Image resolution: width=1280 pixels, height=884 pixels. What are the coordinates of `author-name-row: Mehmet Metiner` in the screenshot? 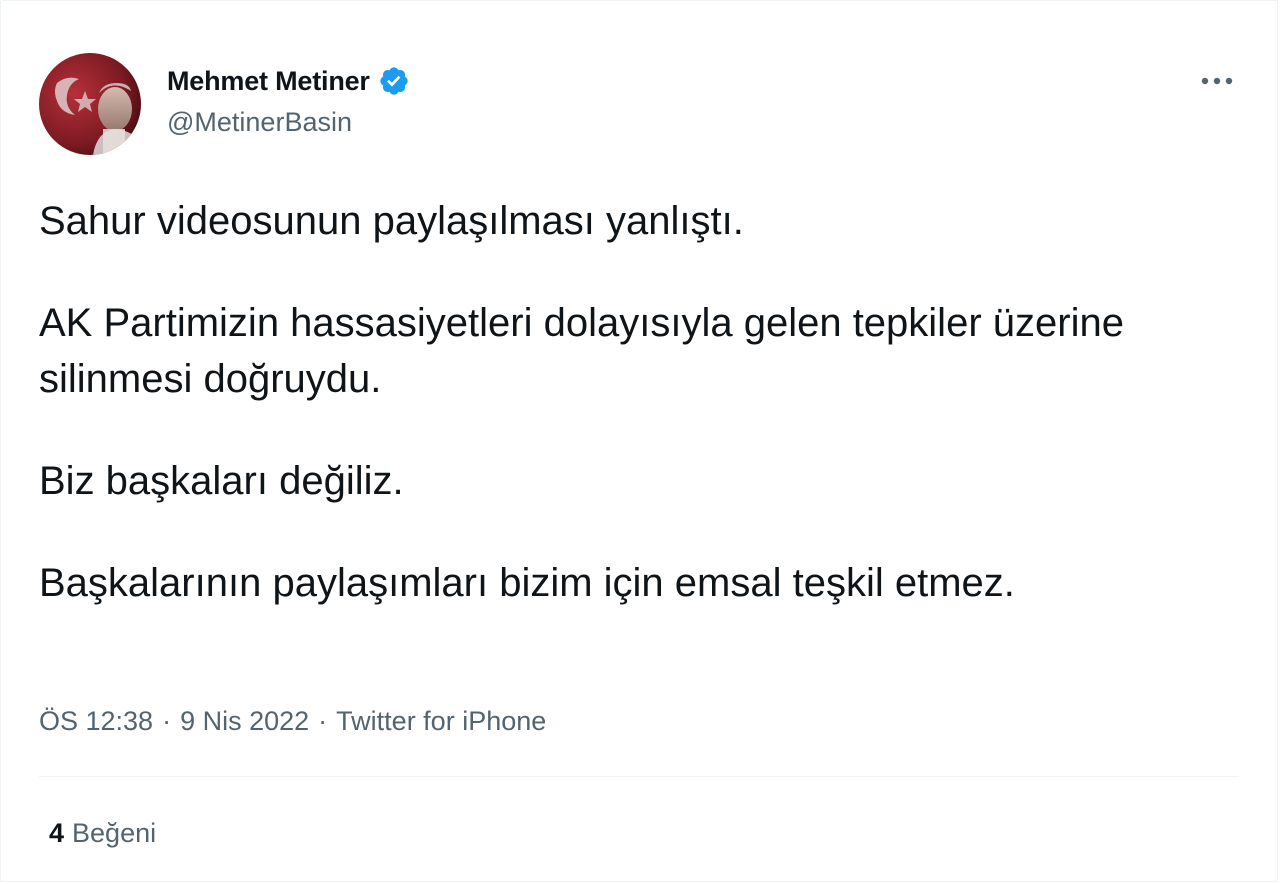 It's located at (288, 81).